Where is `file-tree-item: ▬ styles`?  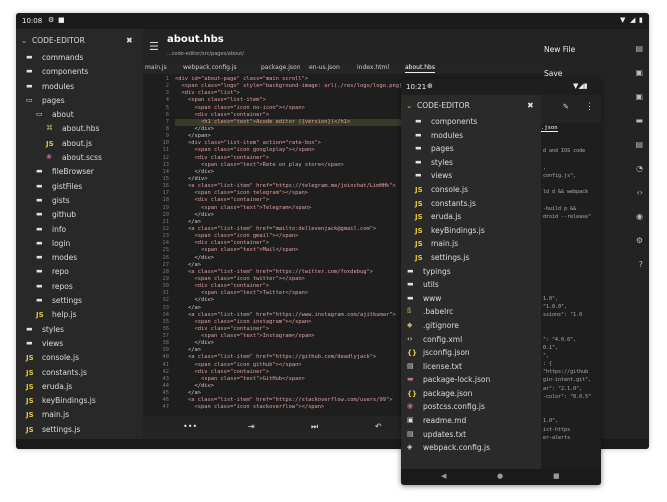
file-tree-item: ▬ styles is located at coordinates (79, 330).